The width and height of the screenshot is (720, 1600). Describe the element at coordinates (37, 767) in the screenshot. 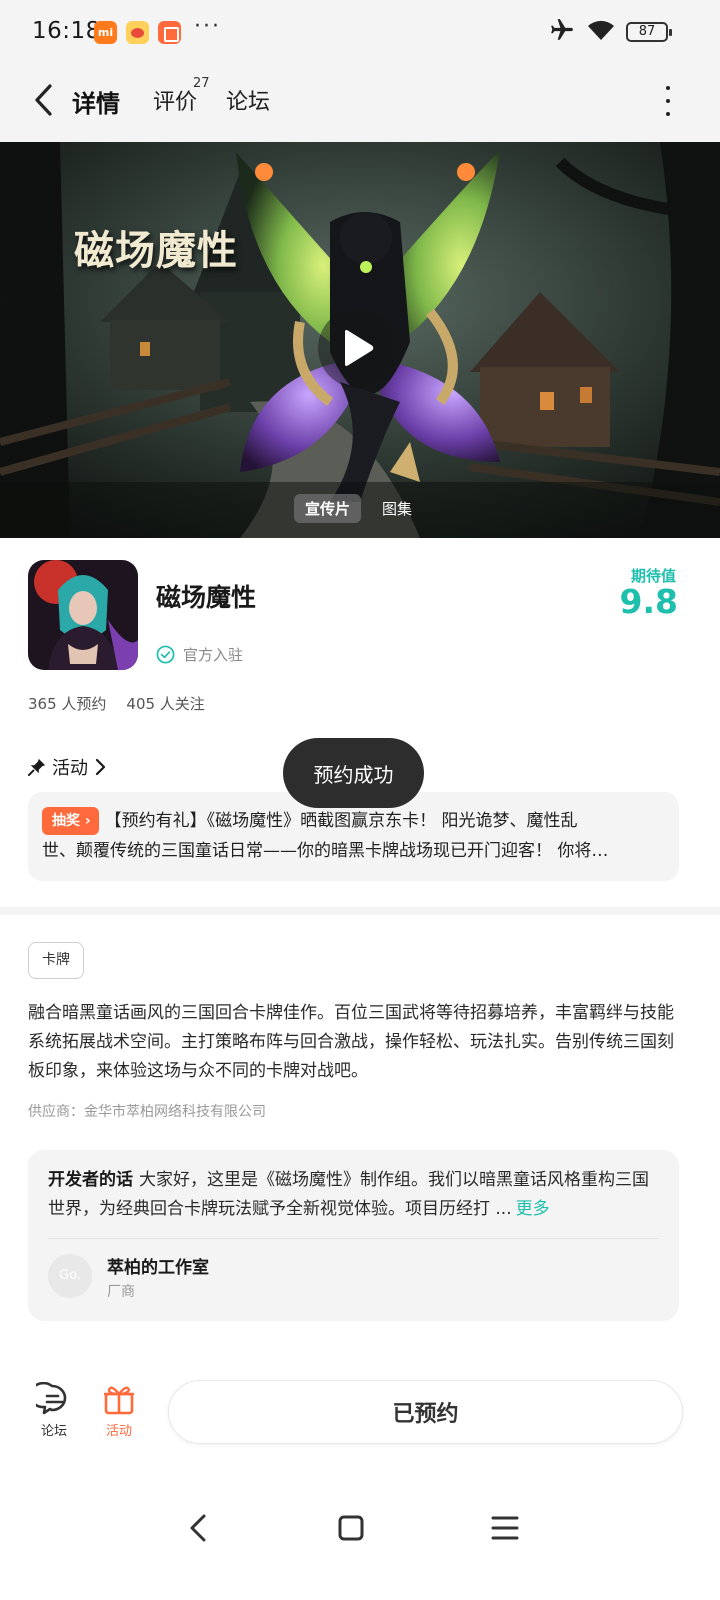

I see `pin-icon` at that location.